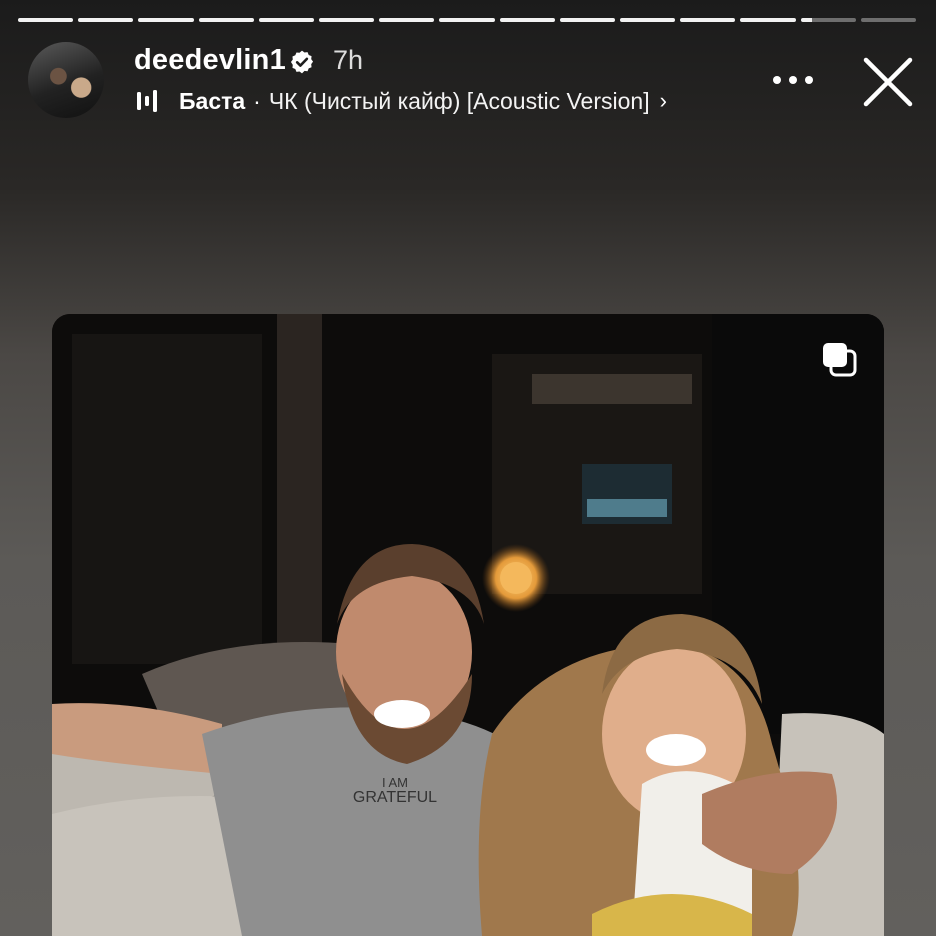  I want to click on username: deedevlin1, so click(210, 60).